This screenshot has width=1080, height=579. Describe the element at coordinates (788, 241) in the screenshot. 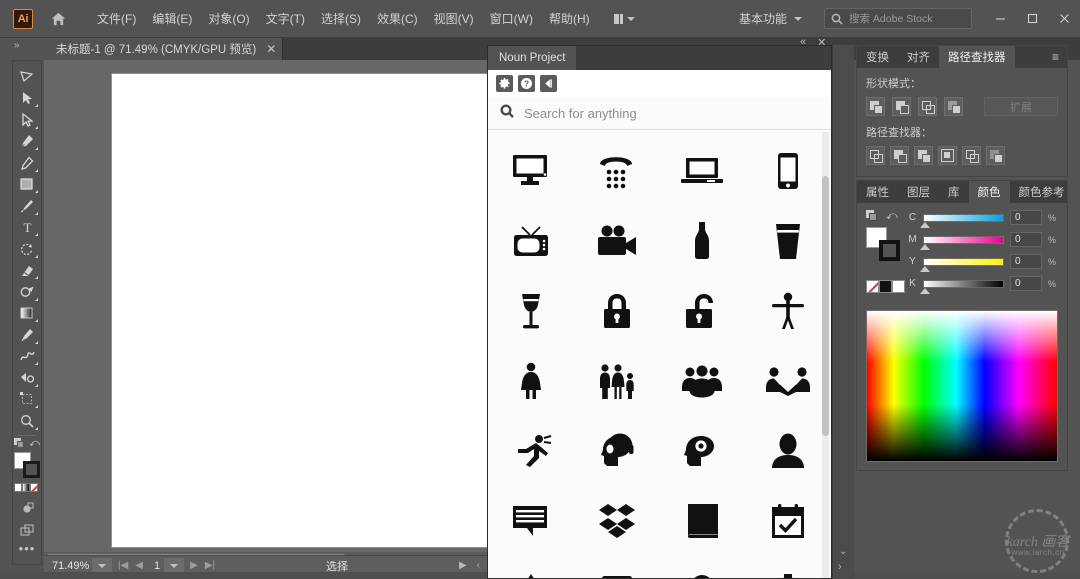

I see `cup-icon` at that location.